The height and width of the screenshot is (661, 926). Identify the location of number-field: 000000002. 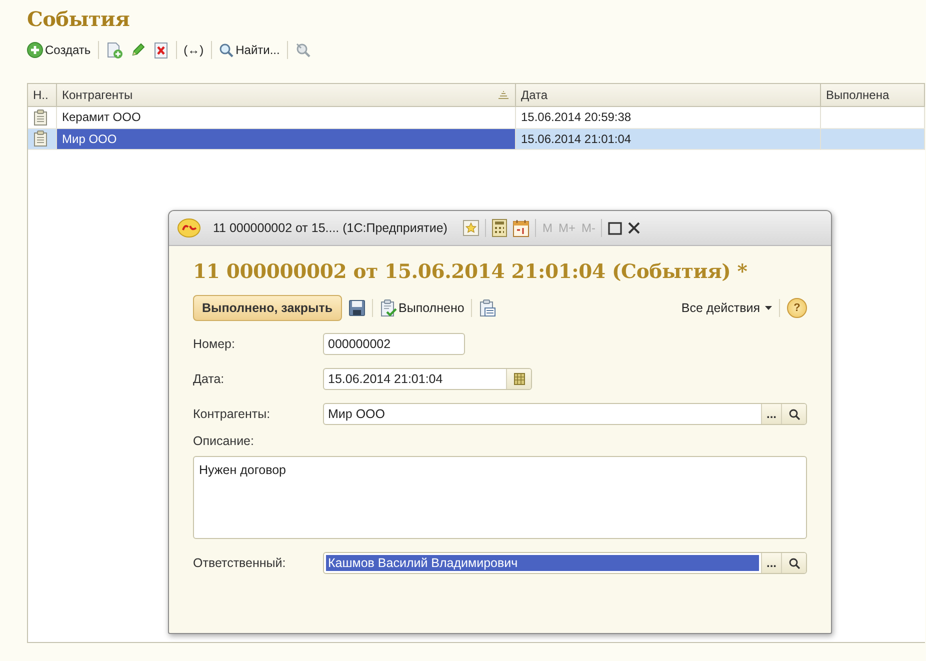
(394, 344).